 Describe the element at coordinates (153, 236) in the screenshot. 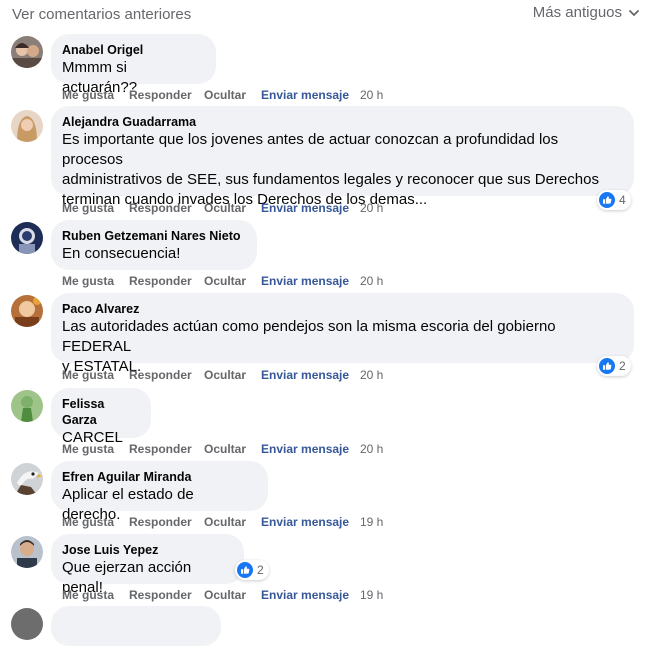

I see `comment-author: Ruben Getzemani Nares Nieto` at that location.